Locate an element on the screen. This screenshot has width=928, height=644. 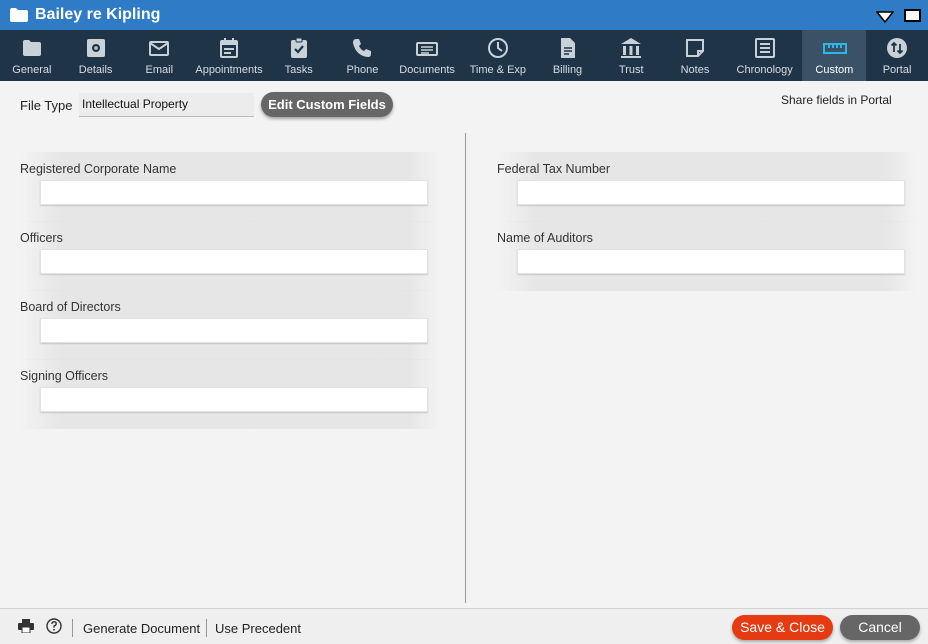
tab-chronology: Chronology is located at coordinates (765, 55).